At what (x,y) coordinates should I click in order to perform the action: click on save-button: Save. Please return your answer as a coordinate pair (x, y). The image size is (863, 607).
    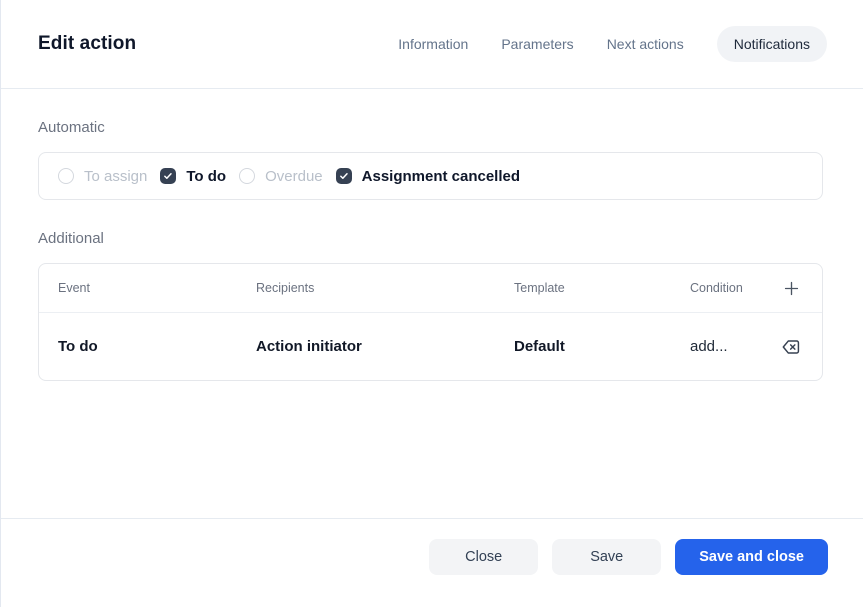
    Looking at the image, I should click on (607, 557).